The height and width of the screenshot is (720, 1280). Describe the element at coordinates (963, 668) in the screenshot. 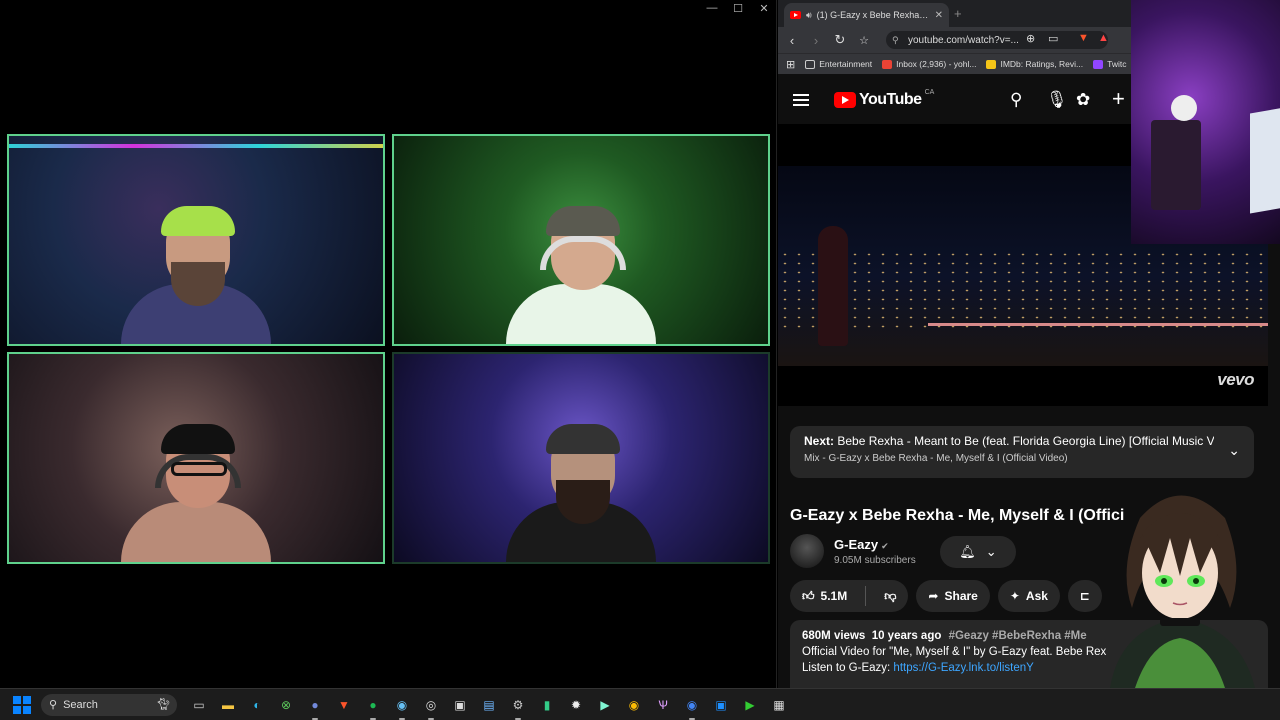

I see `description-link: https://G-Eazy.lnk.to/listenY` at that location.